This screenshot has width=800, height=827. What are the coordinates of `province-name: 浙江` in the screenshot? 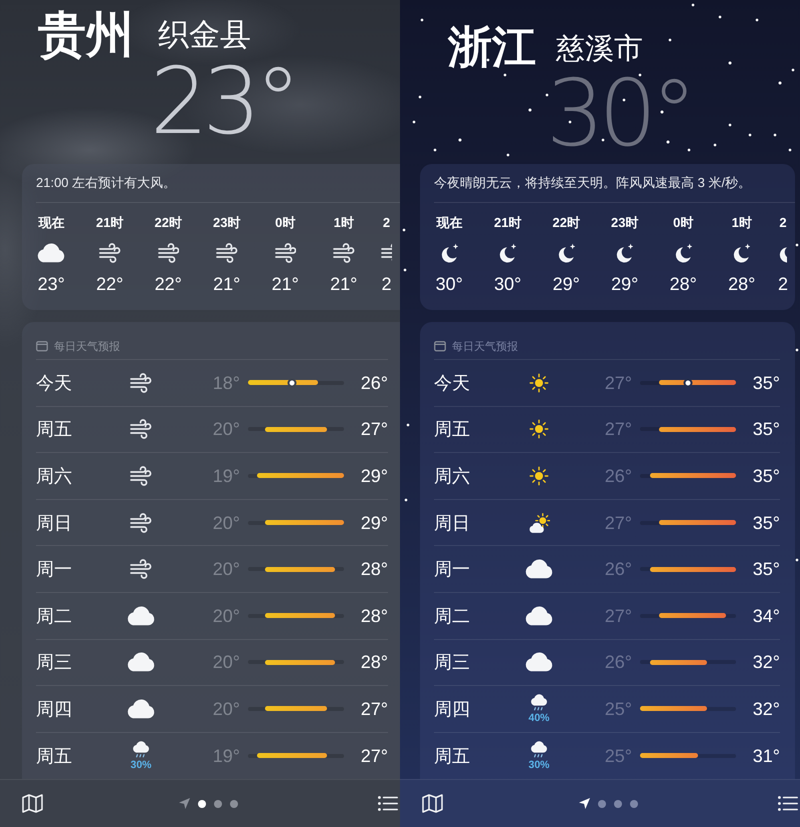 It's located at (492, 48).